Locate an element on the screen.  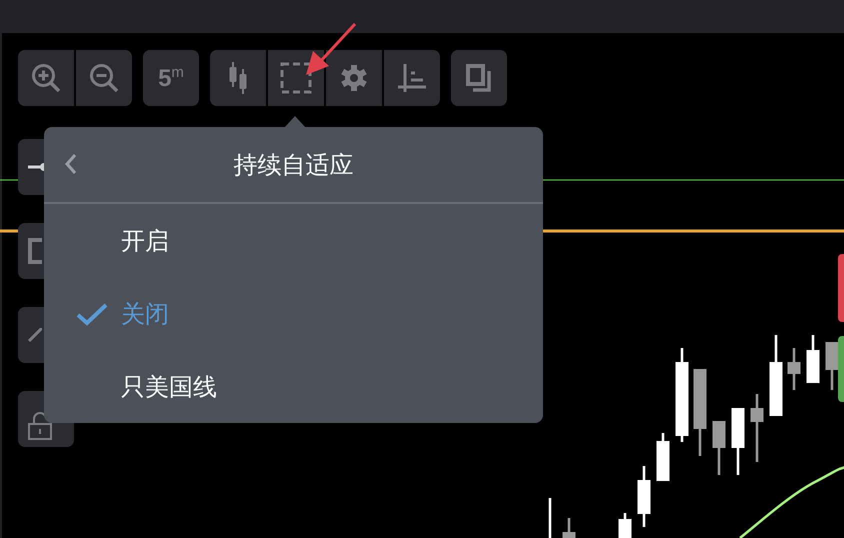
back-button is located at coordinates (71, 164).